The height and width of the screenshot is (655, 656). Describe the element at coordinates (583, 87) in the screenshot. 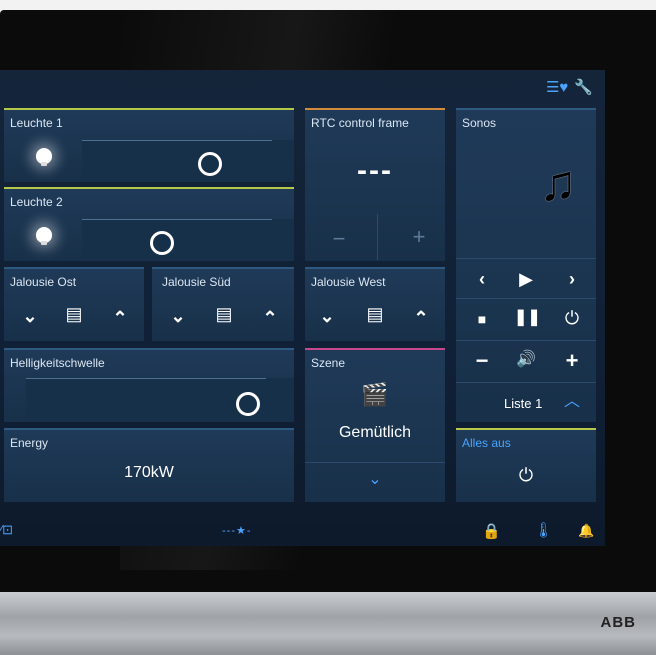

I see `wrench-icon: 🔧` at that location.